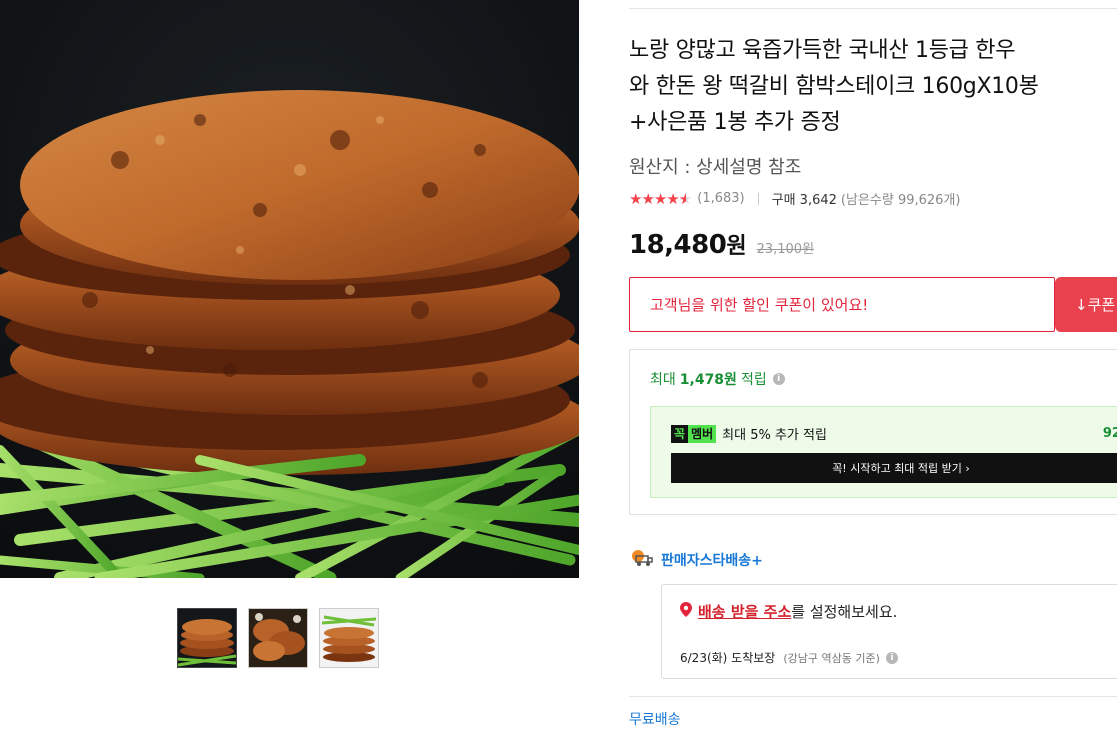  I want to click on price-unit: 원, so click(736, 246).